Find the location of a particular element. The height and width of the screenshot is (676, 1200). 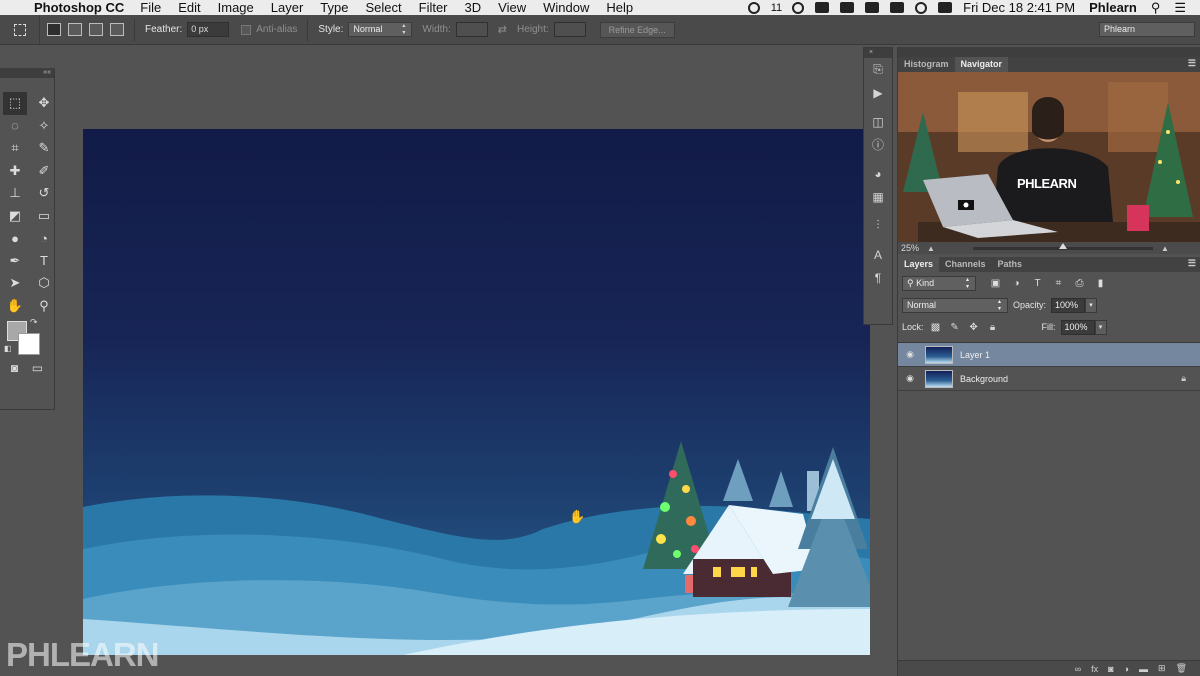

zoom-tool-icon: ⚲ is located at coordinates (44, 306).